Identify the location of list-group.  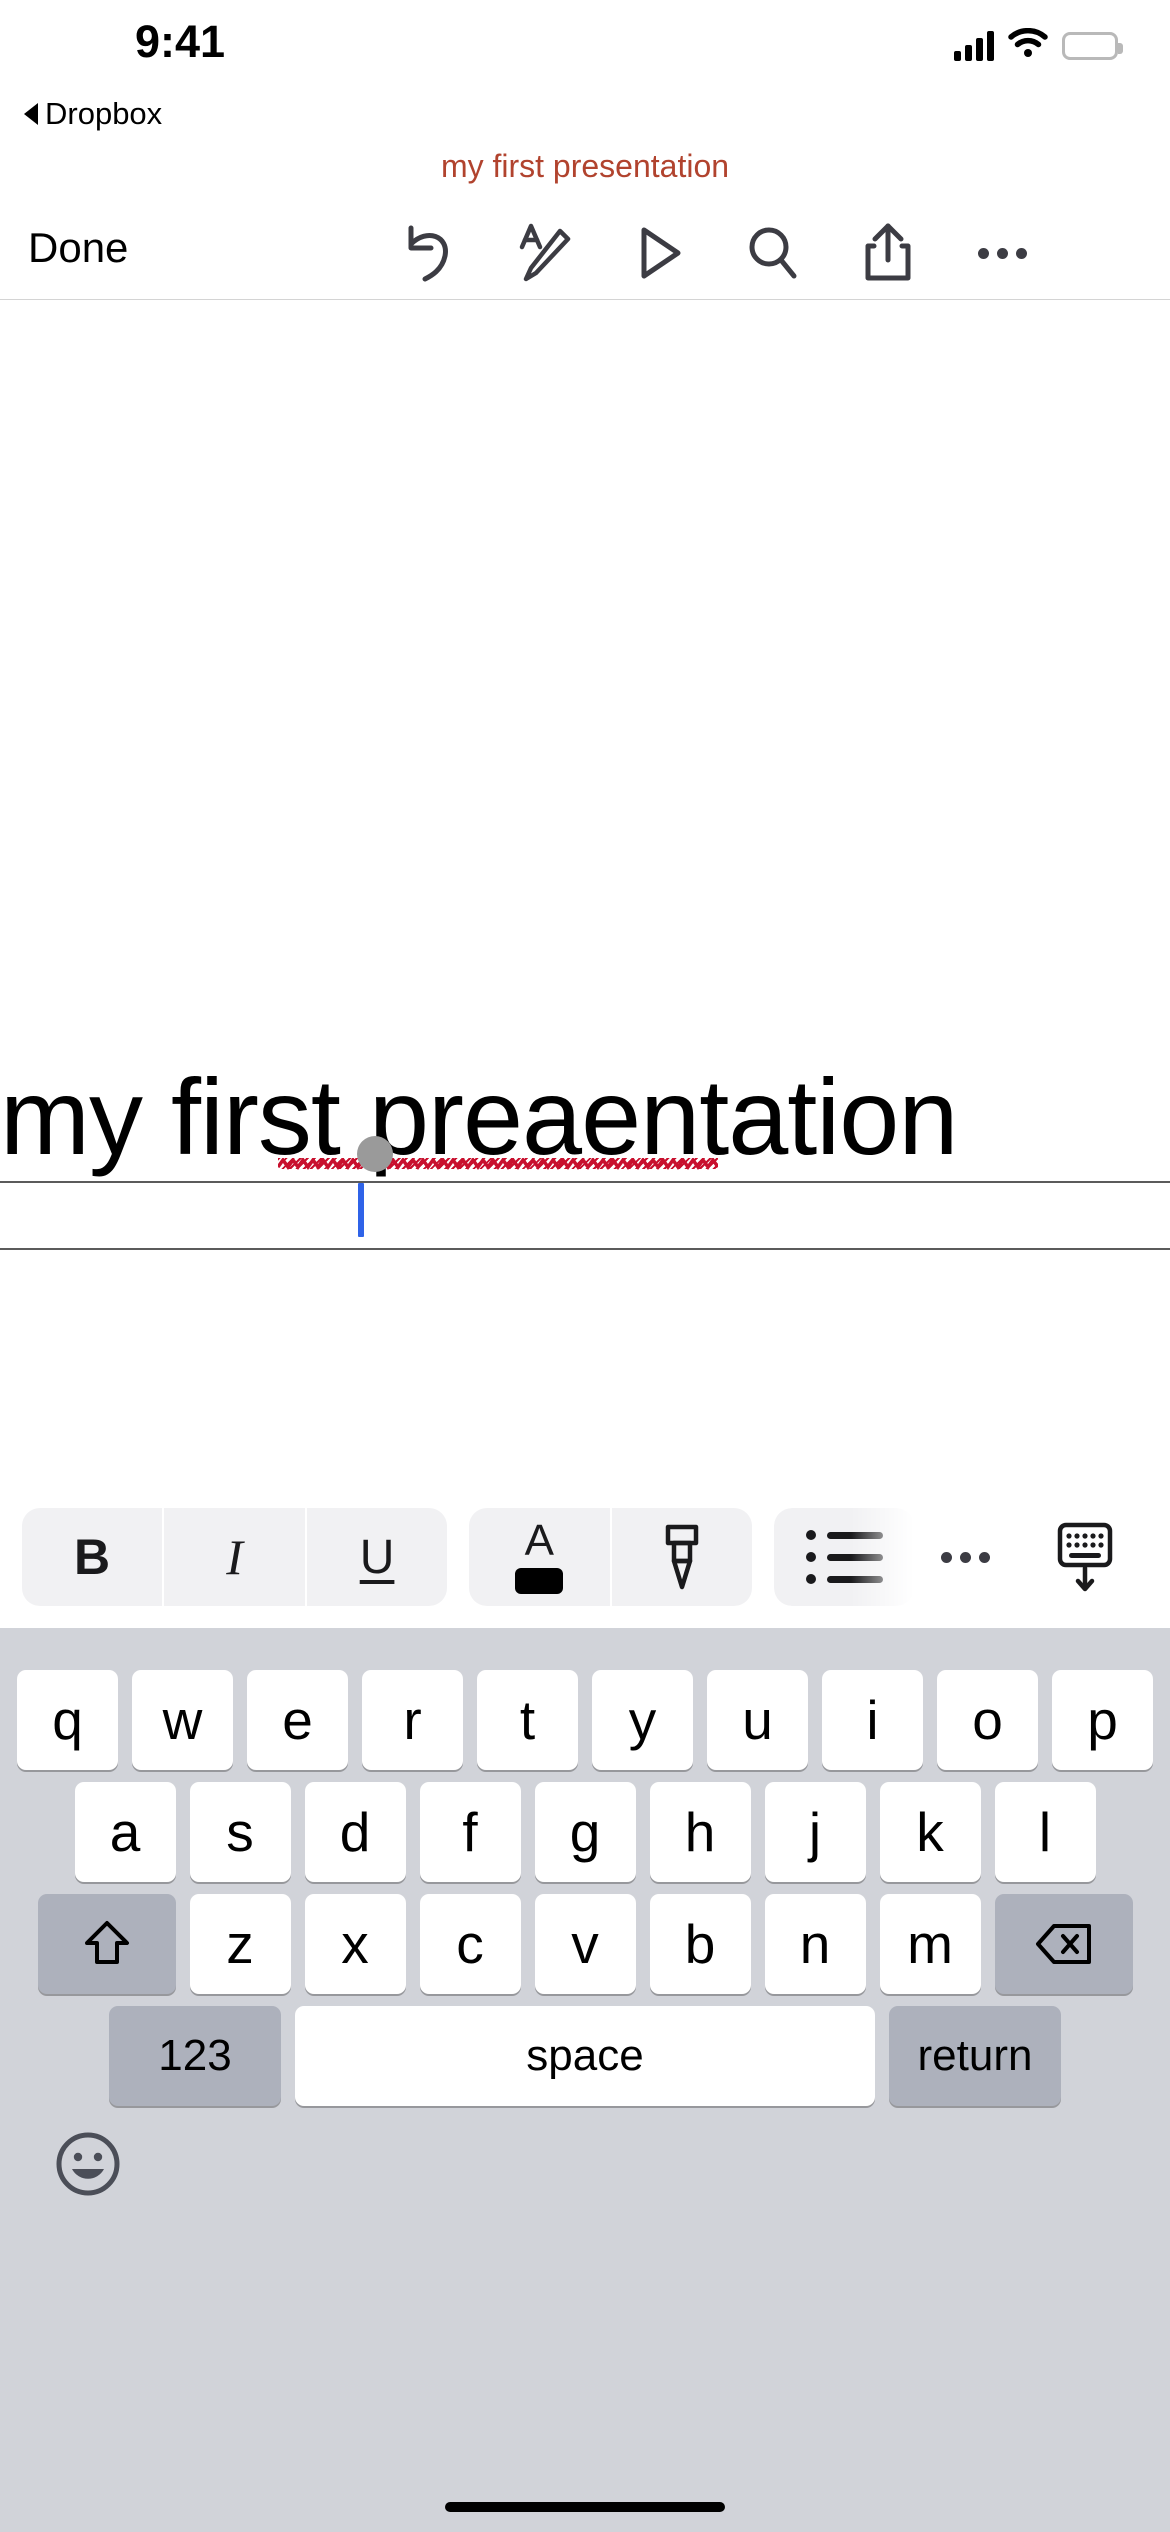
(844, 1557).